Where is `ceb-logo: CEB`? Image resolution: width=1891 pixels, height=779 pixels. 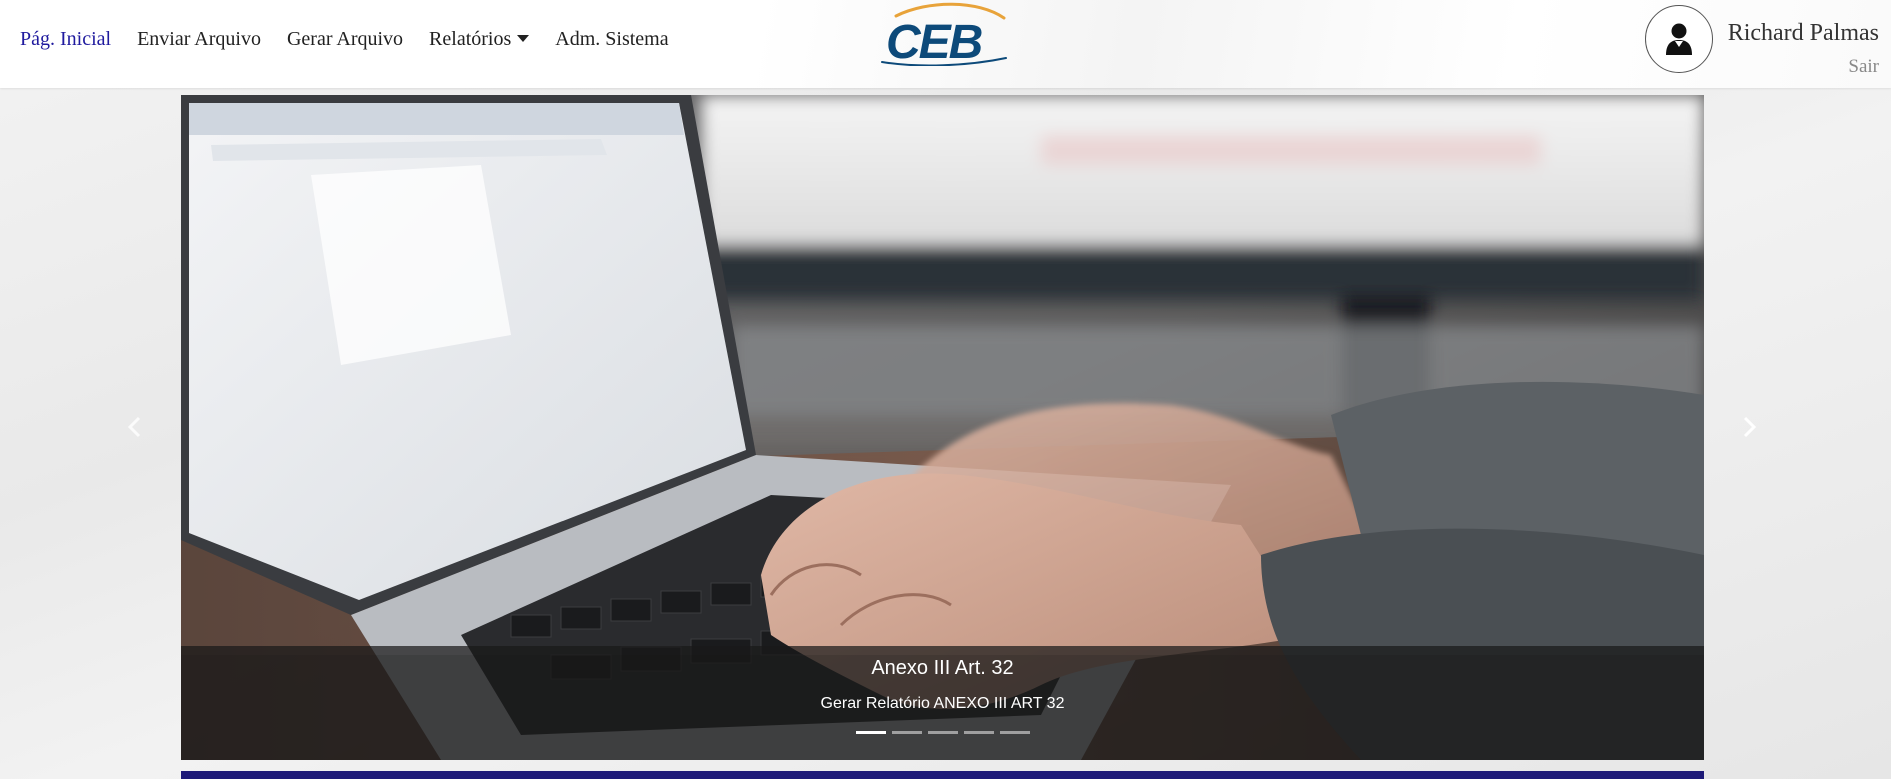
ceb-logo: CEB is located at coordinates (945, 34).